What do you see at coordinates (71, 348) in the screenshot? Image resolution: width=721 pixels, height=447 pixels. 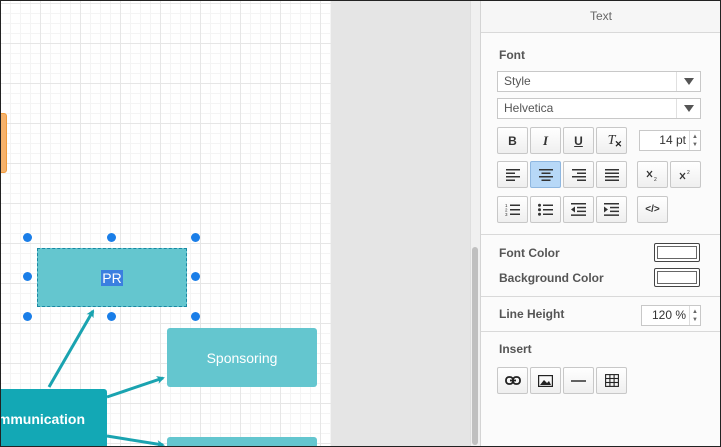 I see `arrow-comm-to-pr` at bounding box center [71, 348].